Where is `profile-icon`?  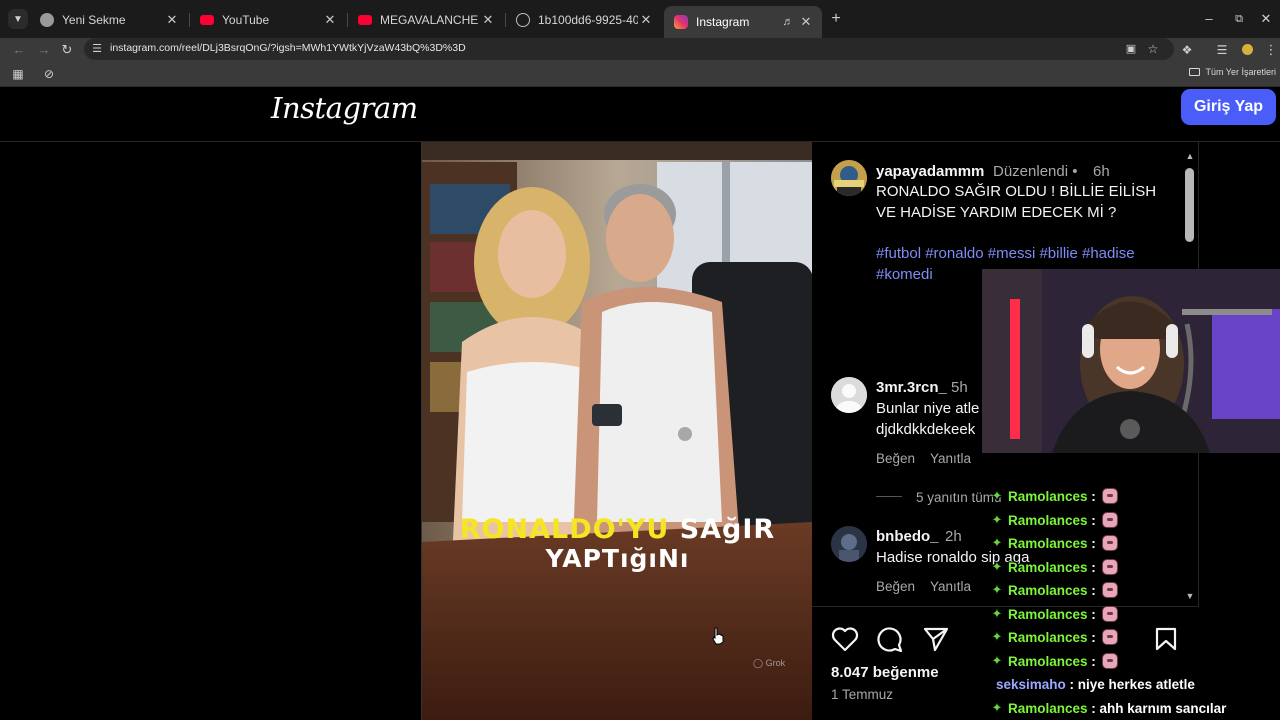 profile-icon is located at coordinates (1247, 50).